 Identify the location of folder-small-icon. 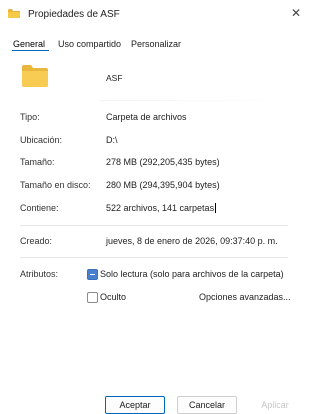
(14, 13).